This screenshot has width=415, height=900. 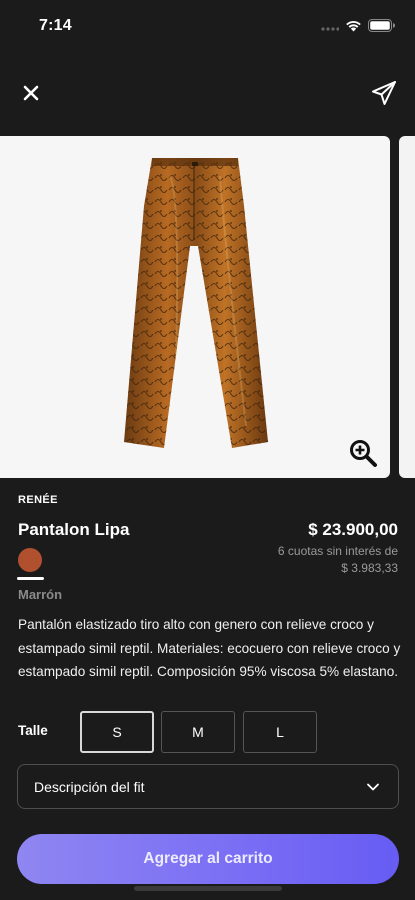 What do you see at coordinates (330, 28) in the screenshot?
I see `signal-icon` at bounding box center [330, 28].